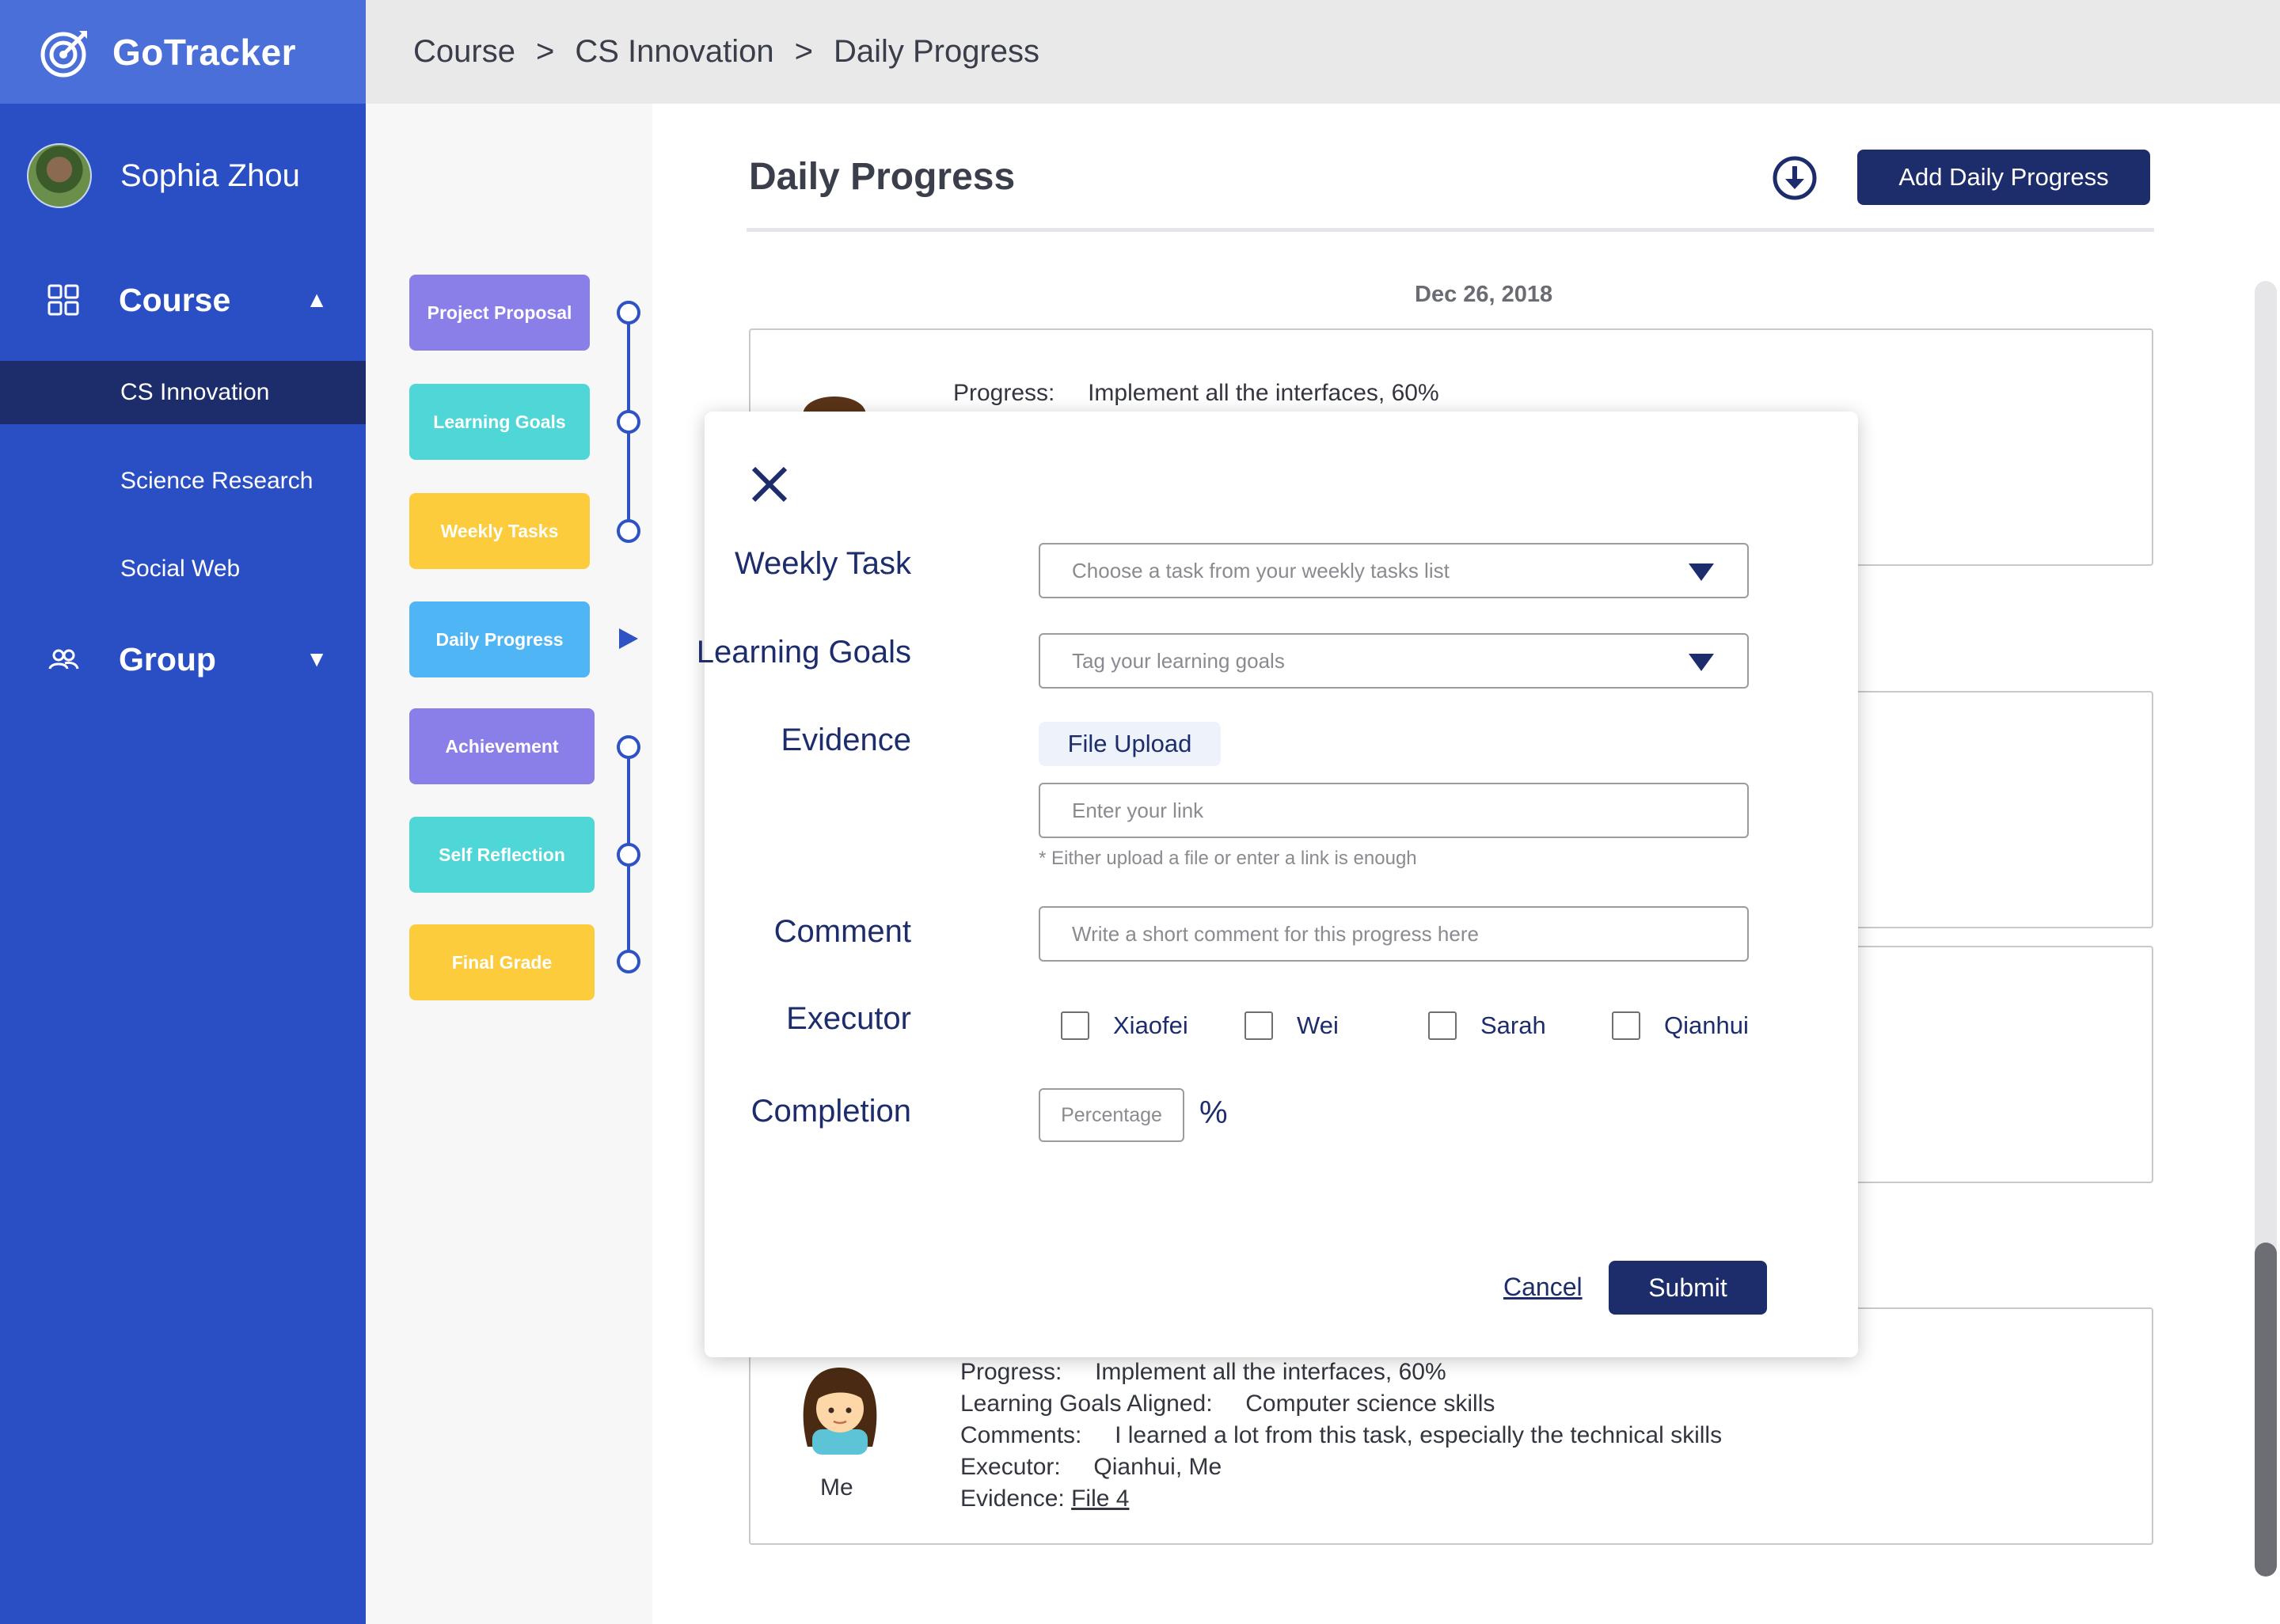  Describe the element at coordinates (1213, 1112) in the screenshot. I see `percent-sign: %` at that location.